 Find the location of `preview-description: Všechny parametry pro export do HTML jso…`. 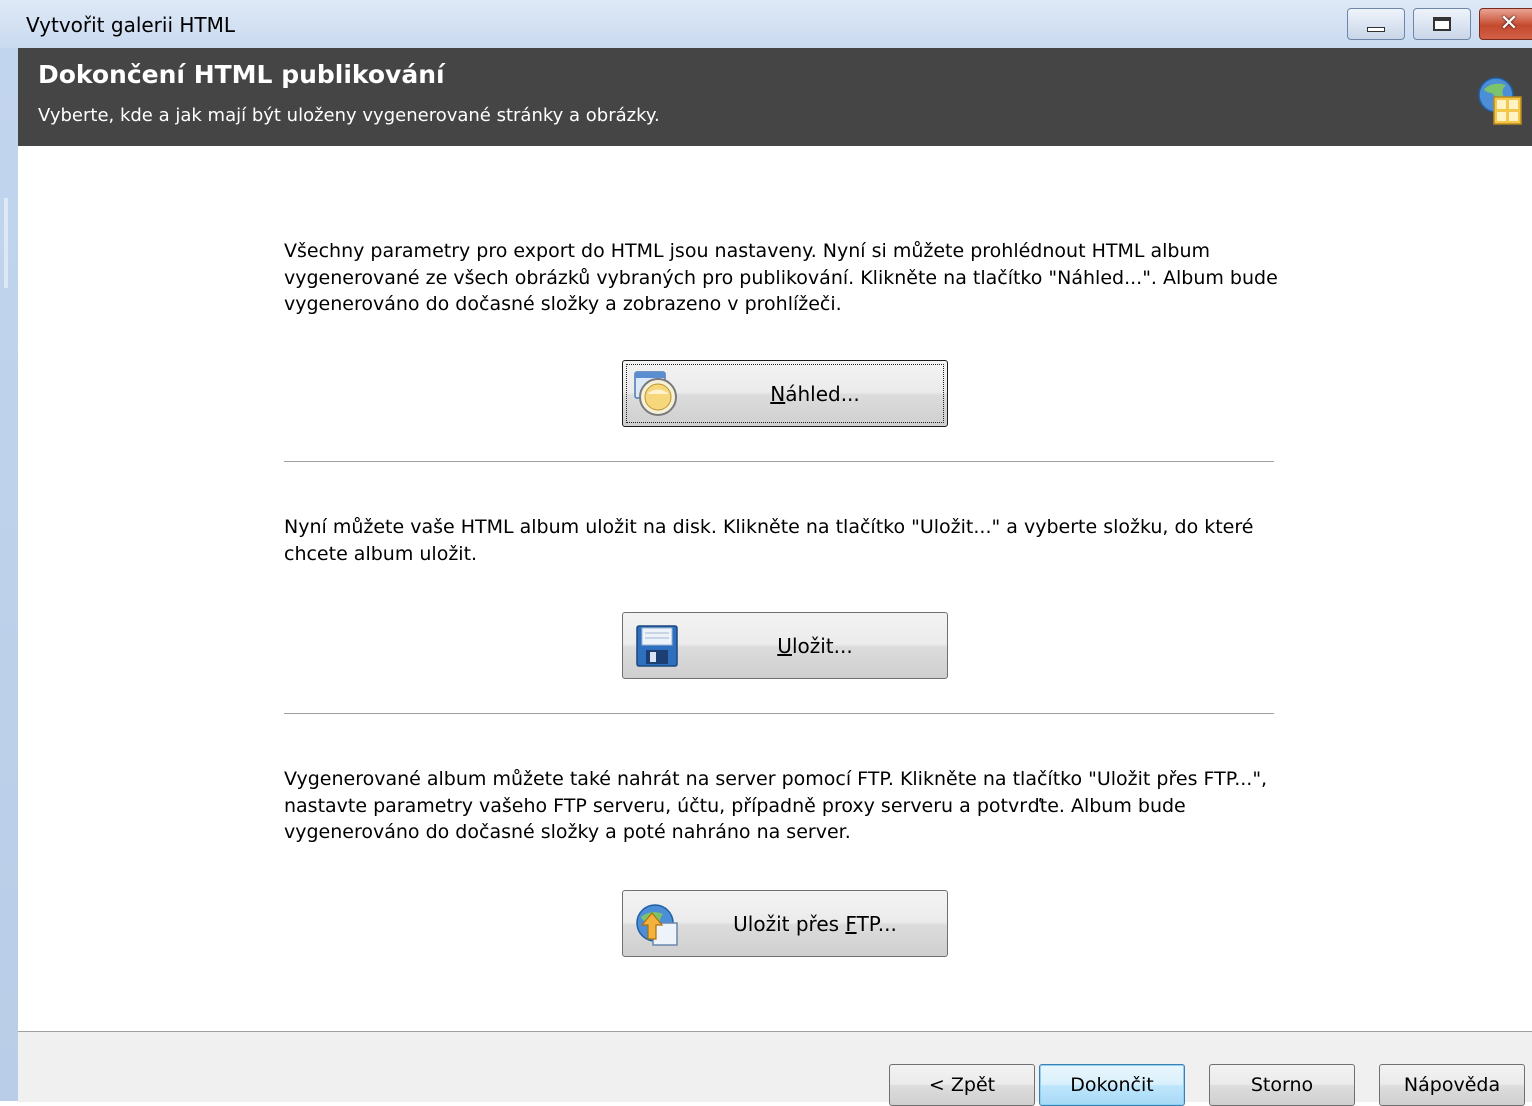

preview-description: Všechny parametry pro export do HTML jso… is located at coordinates (781, 277).